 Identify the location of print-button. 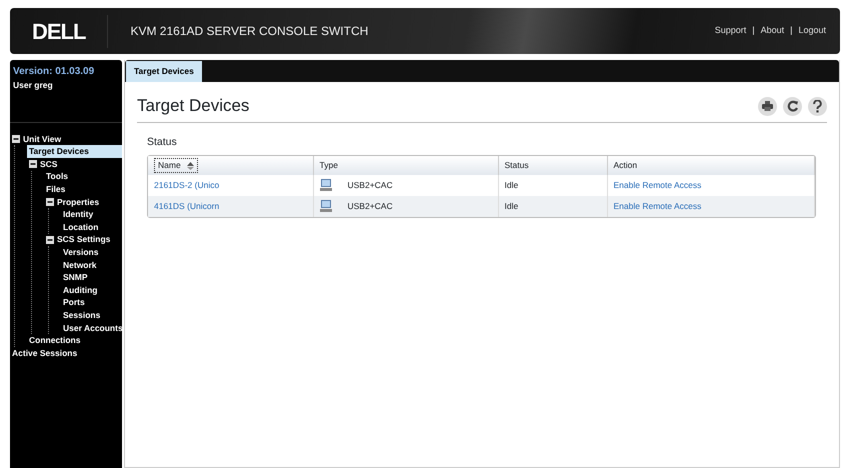
(767, 106).